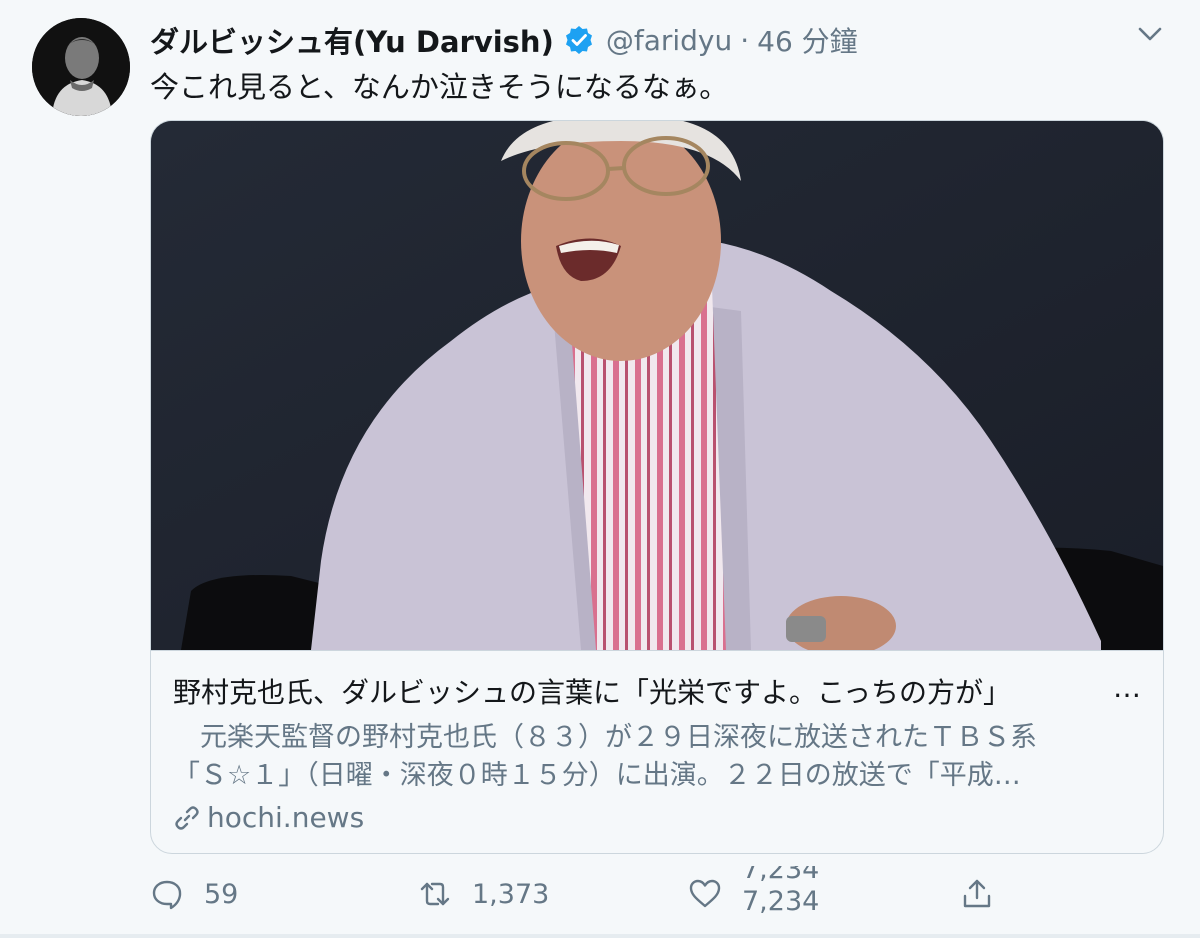 The image size is (1200, 938). Describe the element at coordinates (669, 40) in the screenshot. I see `author-handle: @faridyu` at that location.